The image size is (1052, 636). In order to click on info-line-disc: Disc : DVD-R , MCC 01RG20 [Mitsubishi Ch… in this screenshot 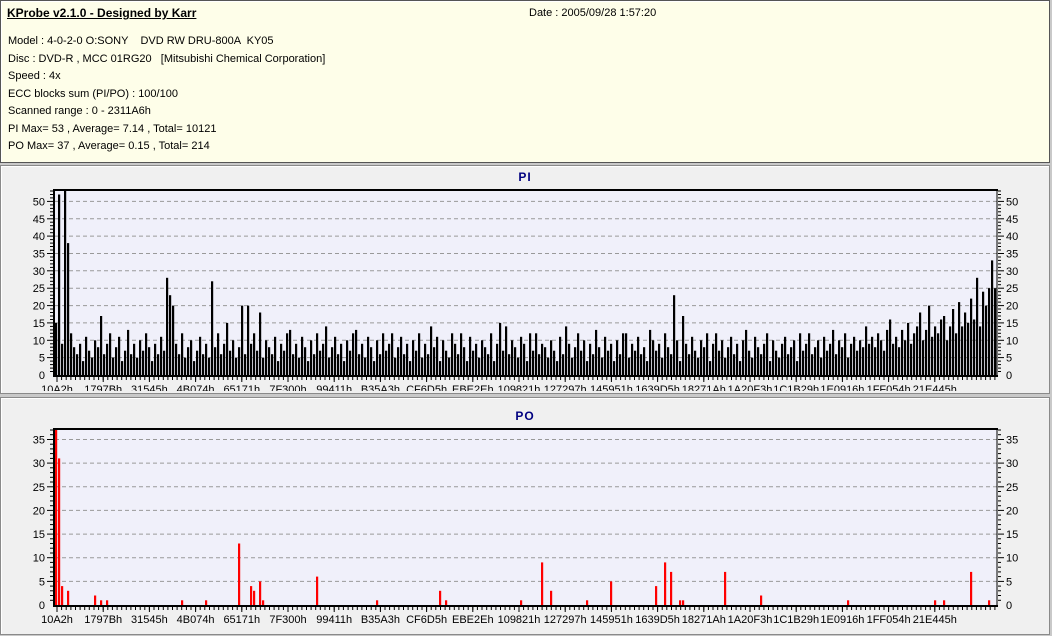, I will do `click(167, 58)`.